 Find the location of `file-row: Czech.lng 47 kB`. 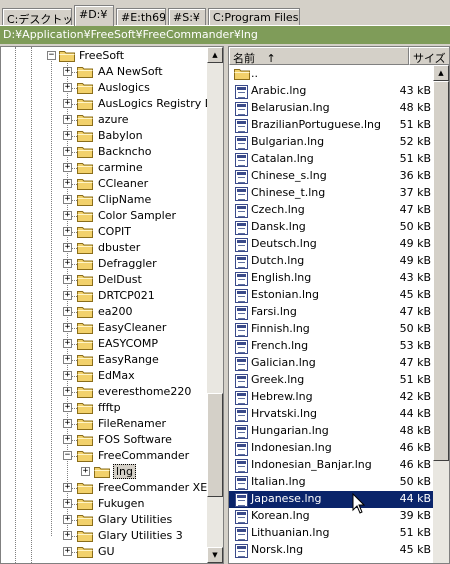

file-row: Czech.lng 47 kB is located at coordinates (332, 210).